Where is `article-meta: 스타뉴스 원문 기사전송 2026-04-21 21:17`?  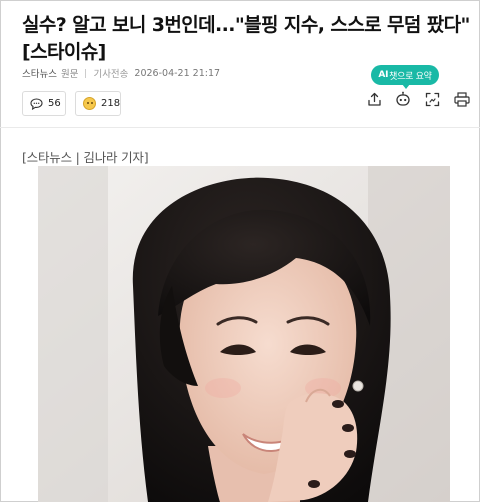 article-meta: 스타뉴스 원문 기사전송 2026-04-21 21:17 is located at coordinates (121, 73).